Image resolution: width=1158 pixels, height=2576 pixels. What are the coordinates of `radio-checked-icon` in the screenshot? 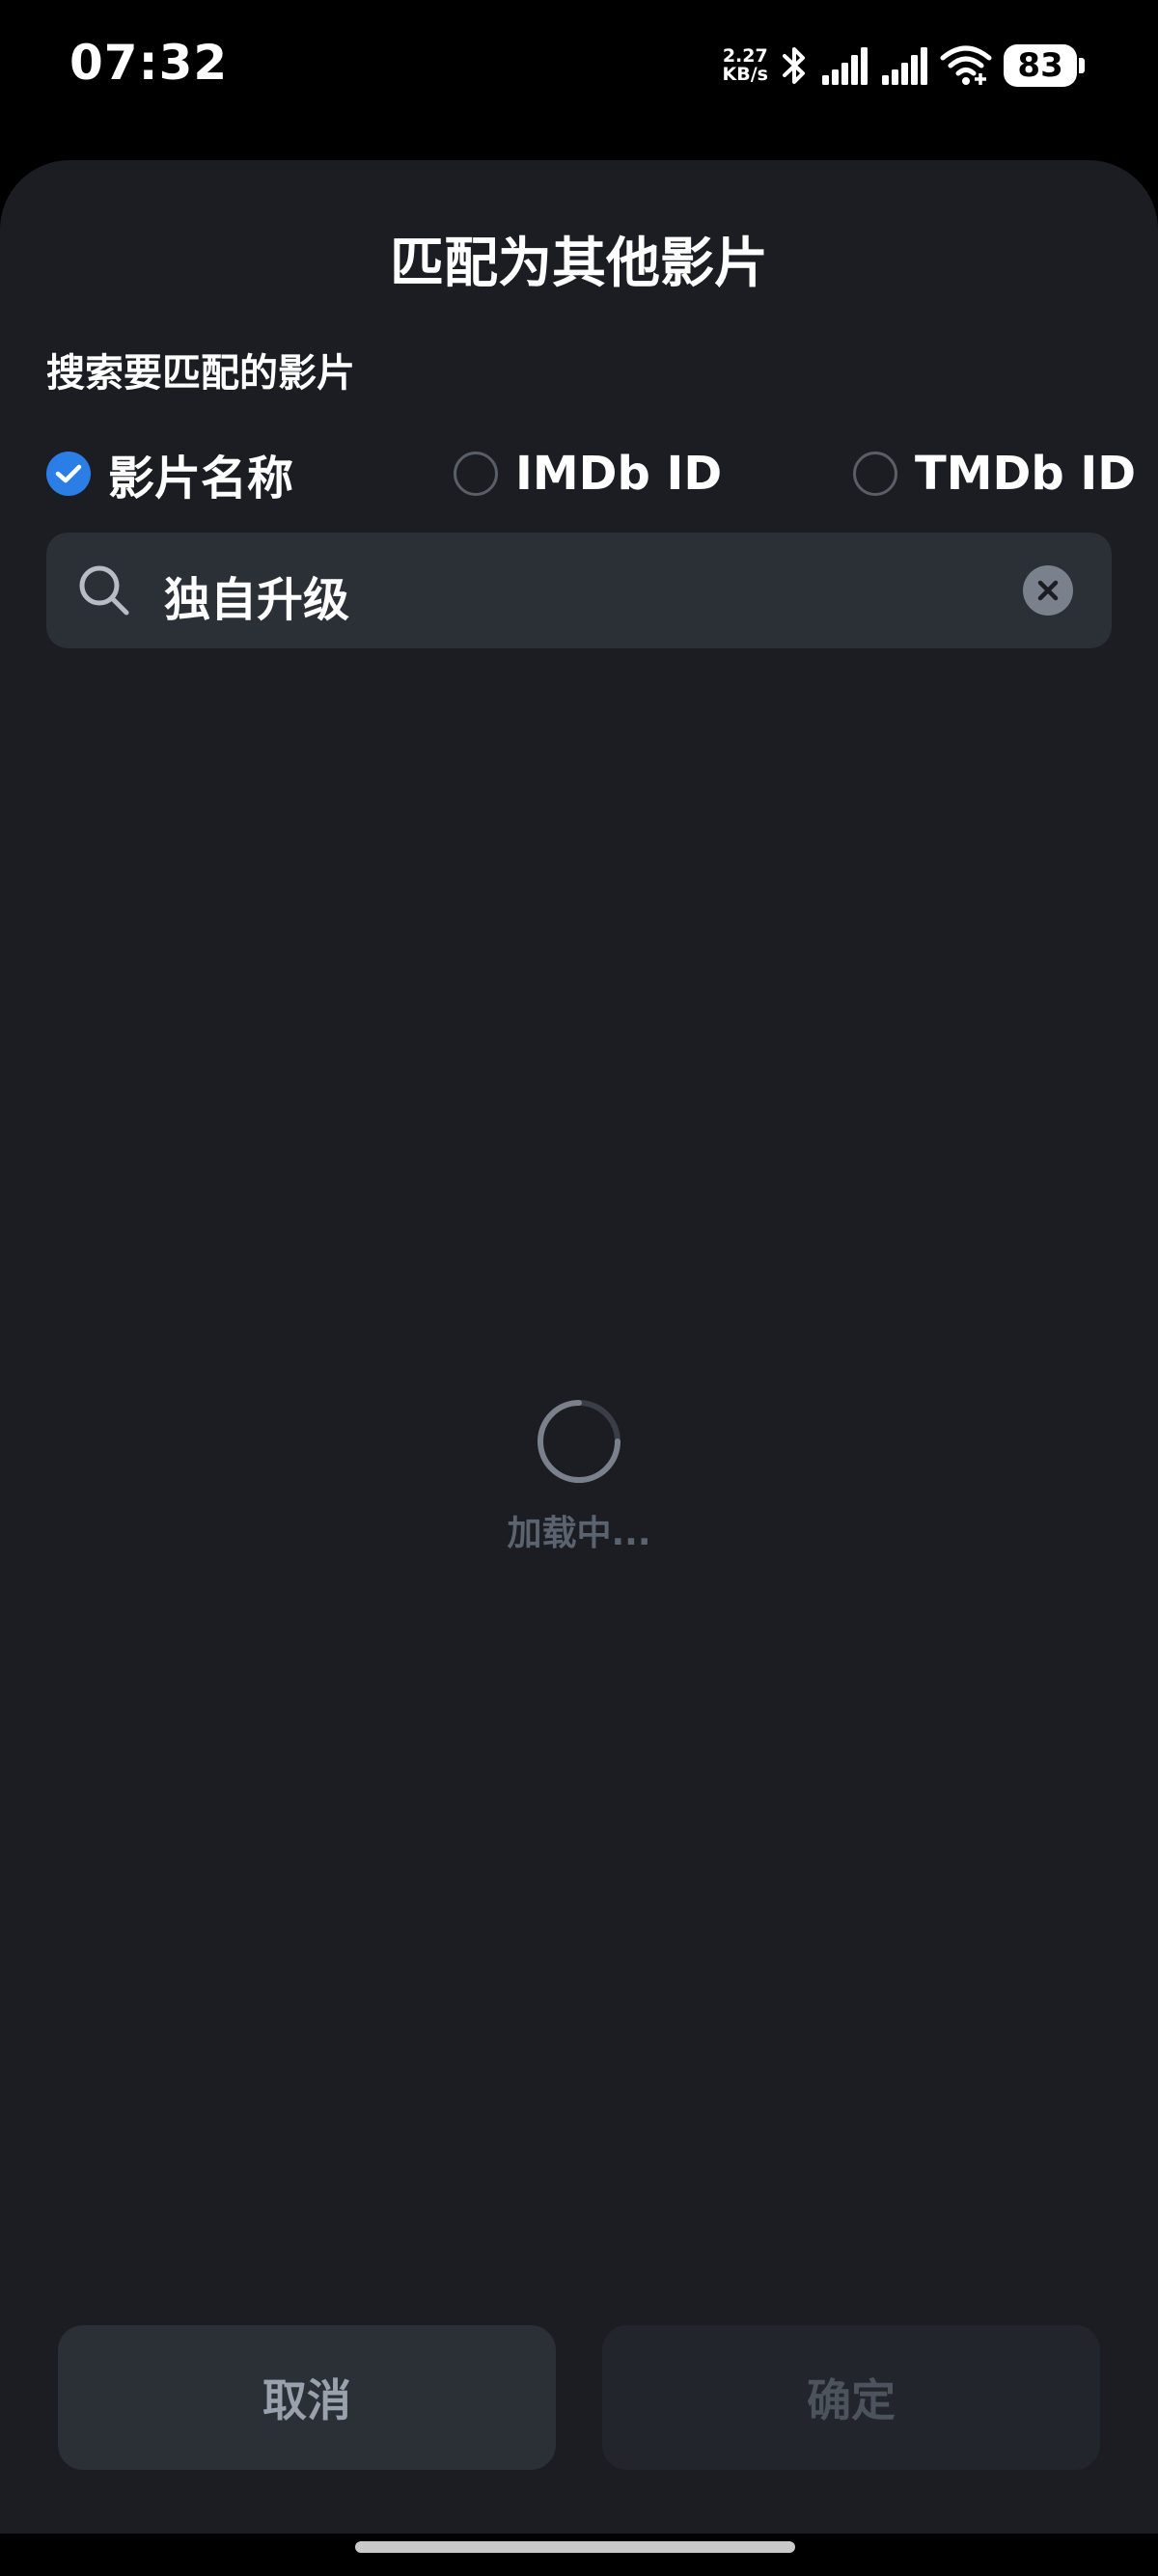 It's located at (68, 474).